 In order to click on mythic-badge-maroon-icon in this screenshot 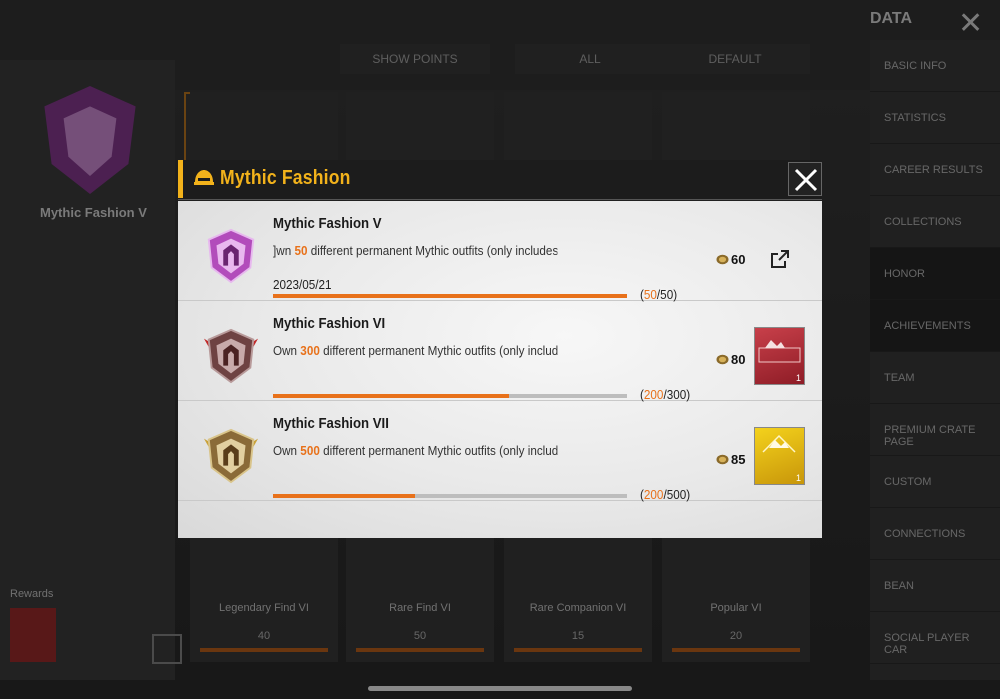, I will do `click(231, 356)`.